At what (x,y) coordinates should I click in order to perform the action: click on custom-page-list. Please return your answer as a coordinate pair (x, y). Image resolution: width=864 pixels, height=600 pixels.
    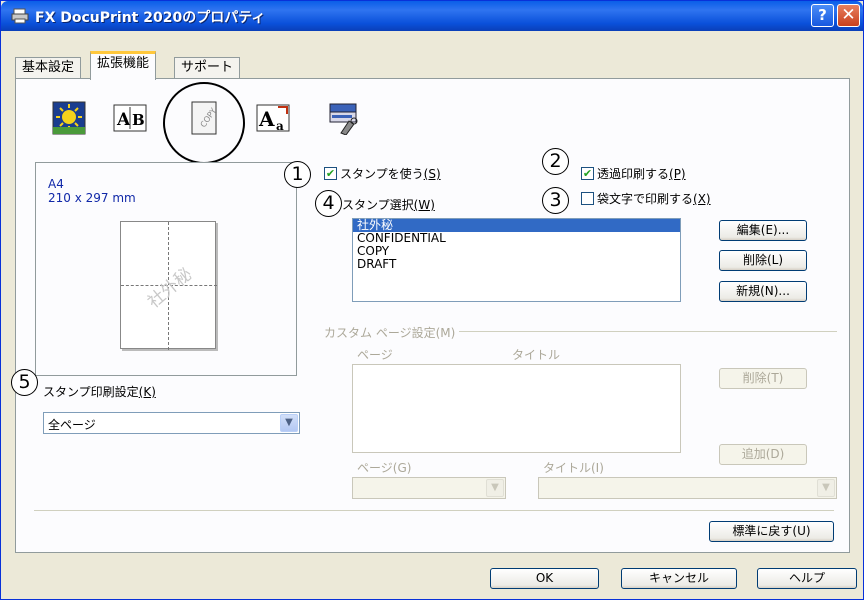
    Looking at the image, I should click on (516, 408).